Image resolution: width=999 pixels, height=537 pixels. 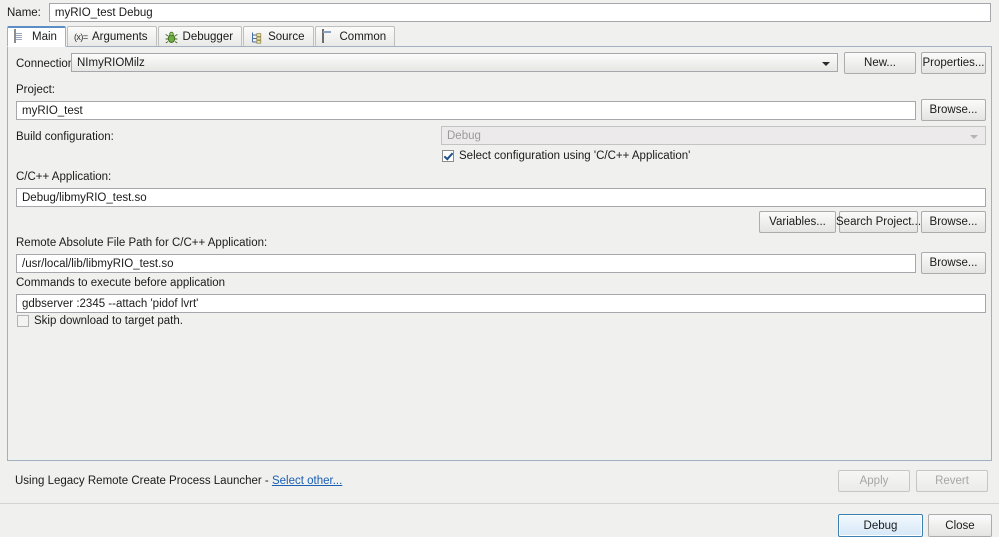 What do you see at coordinates (501, 197) in the screenshot?
I see `cpp-application-input: Debug/libmyRIO_test.so` at bounding box center [501, 197].